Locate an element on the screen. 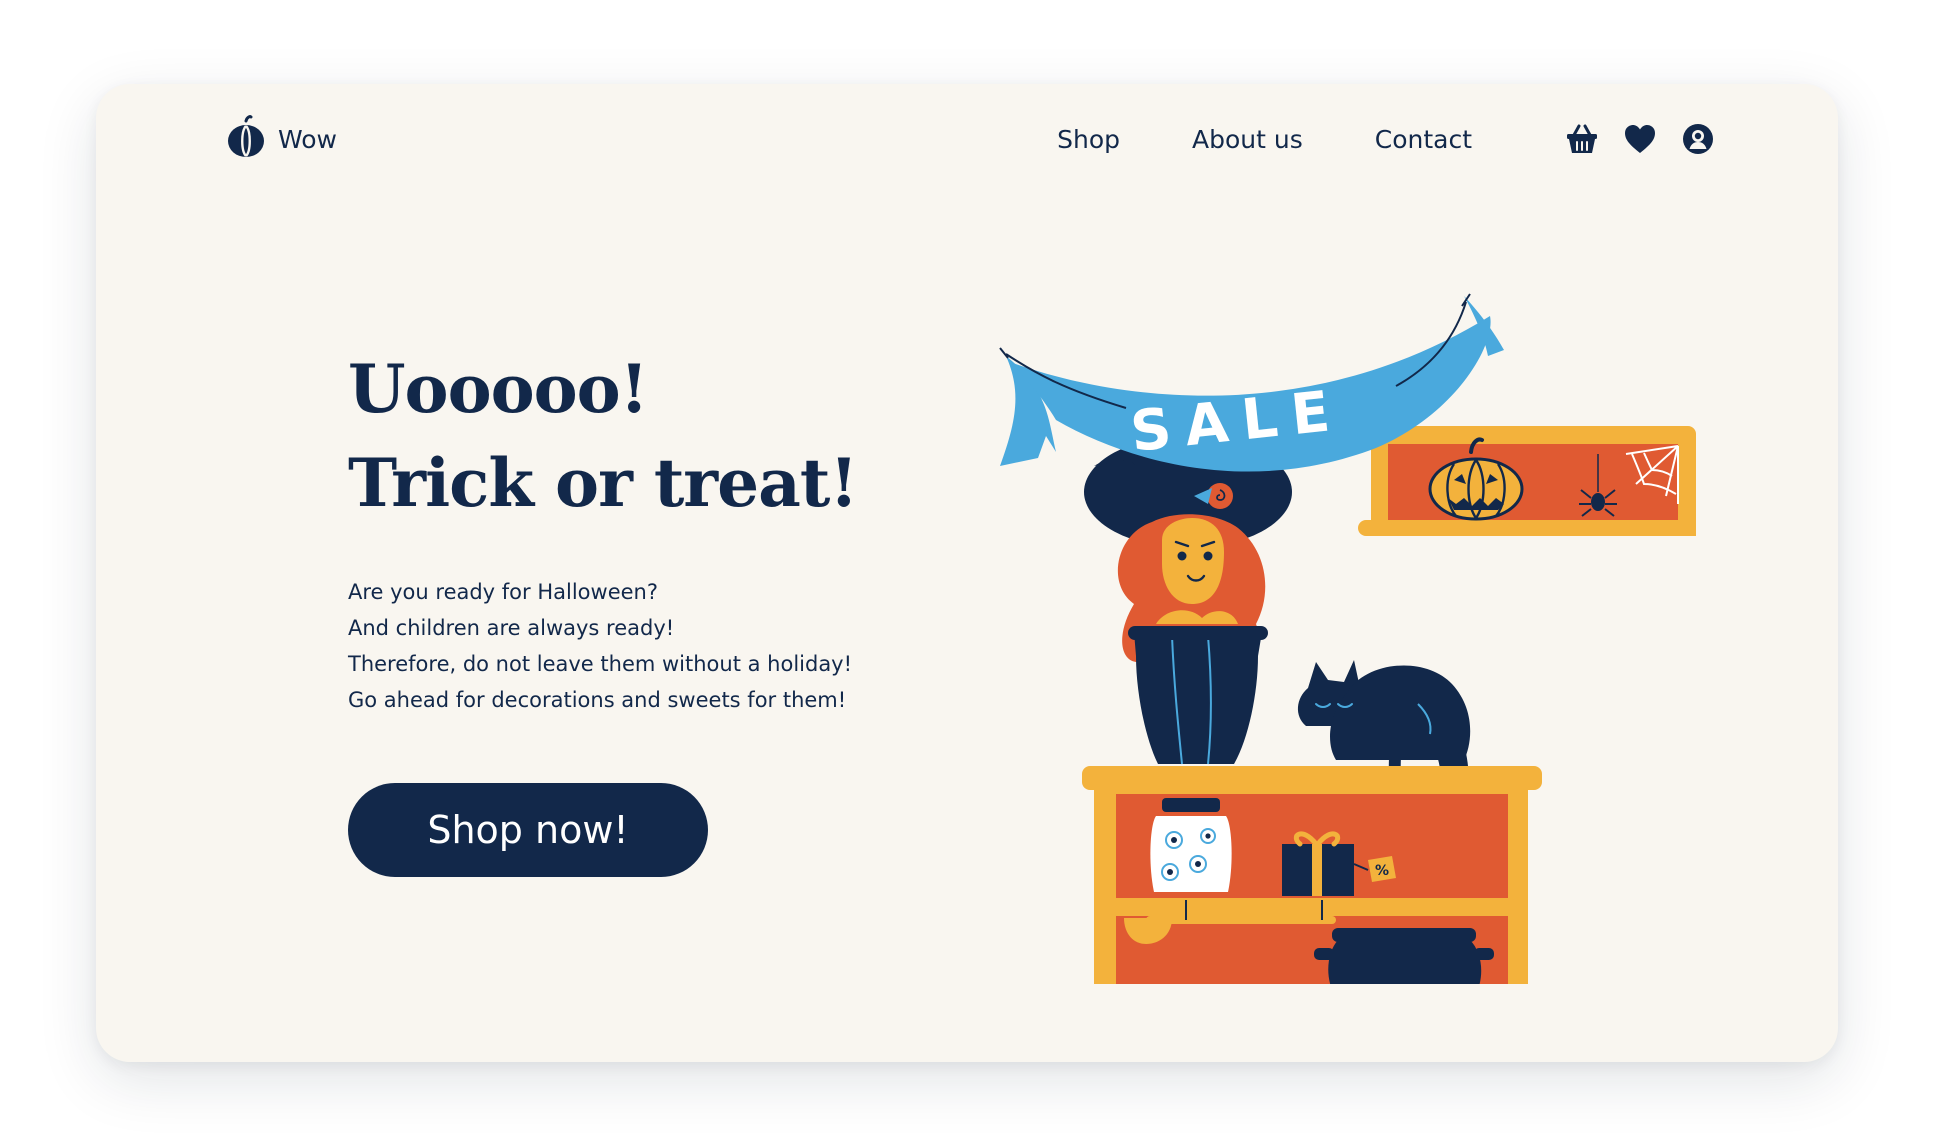 The height and width of the screenshot is (1136, 1934). basket-icon is located at coordinates (1582, 139).